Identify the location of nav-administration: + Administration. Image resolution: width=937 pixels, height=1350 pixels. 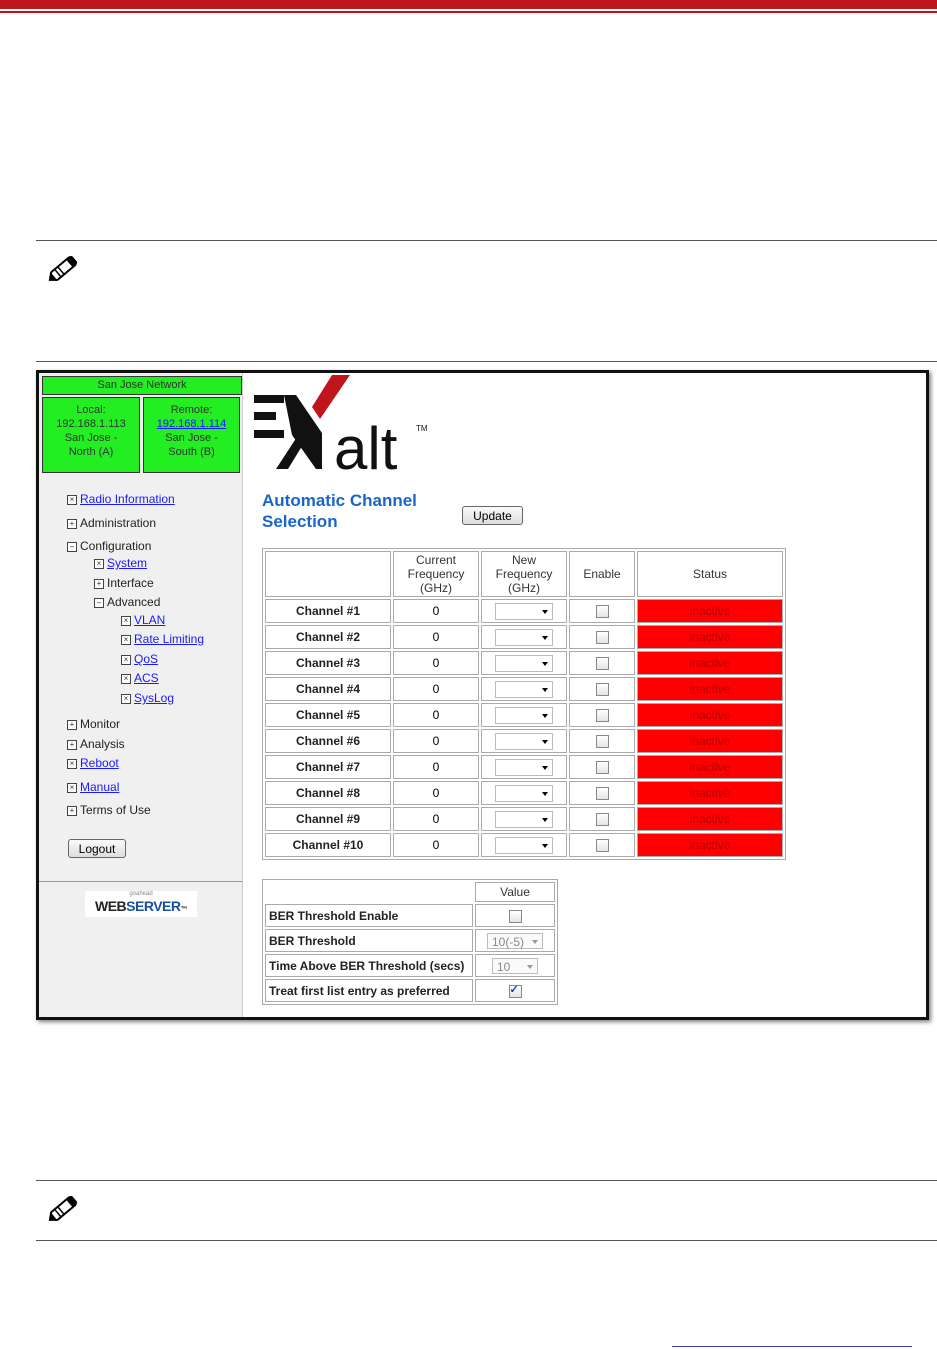
(111, 523).